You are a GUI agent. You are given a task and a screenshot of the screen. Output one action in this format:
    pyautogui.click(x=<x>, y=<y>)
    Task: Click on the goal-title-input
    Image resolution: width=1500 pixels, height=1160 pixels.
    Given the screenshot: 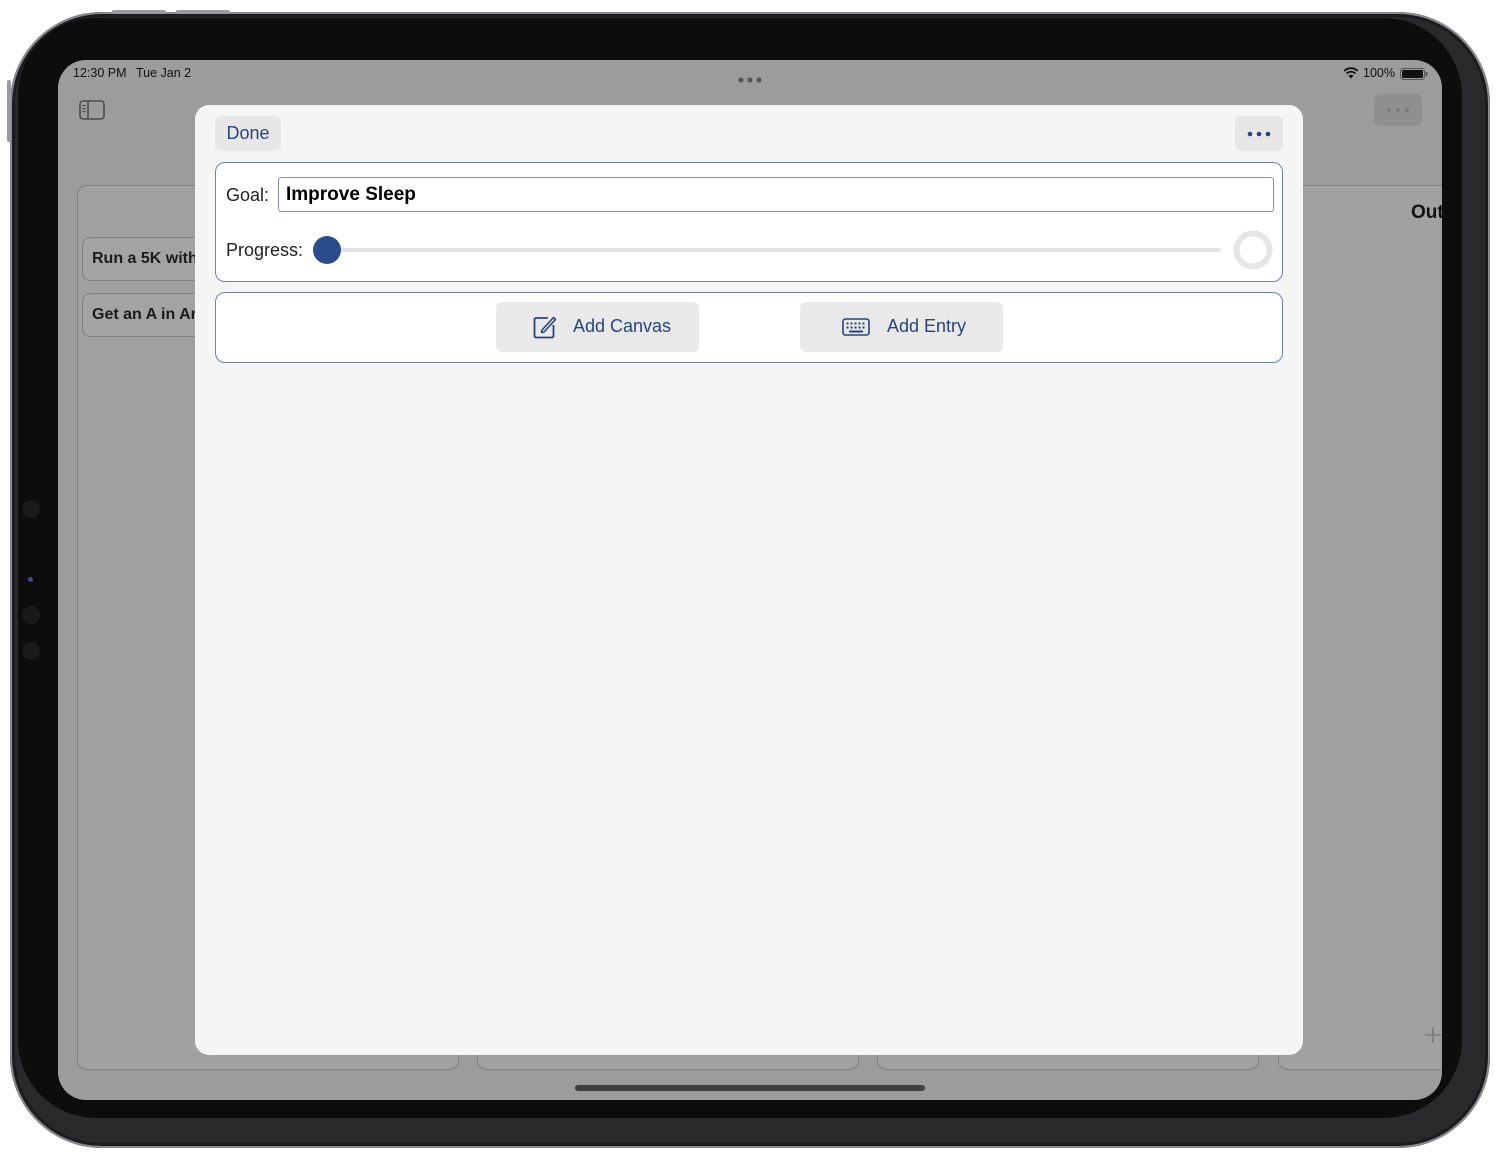 What is the action you would take?
    pyautogui.click(x=776, y=194)
    